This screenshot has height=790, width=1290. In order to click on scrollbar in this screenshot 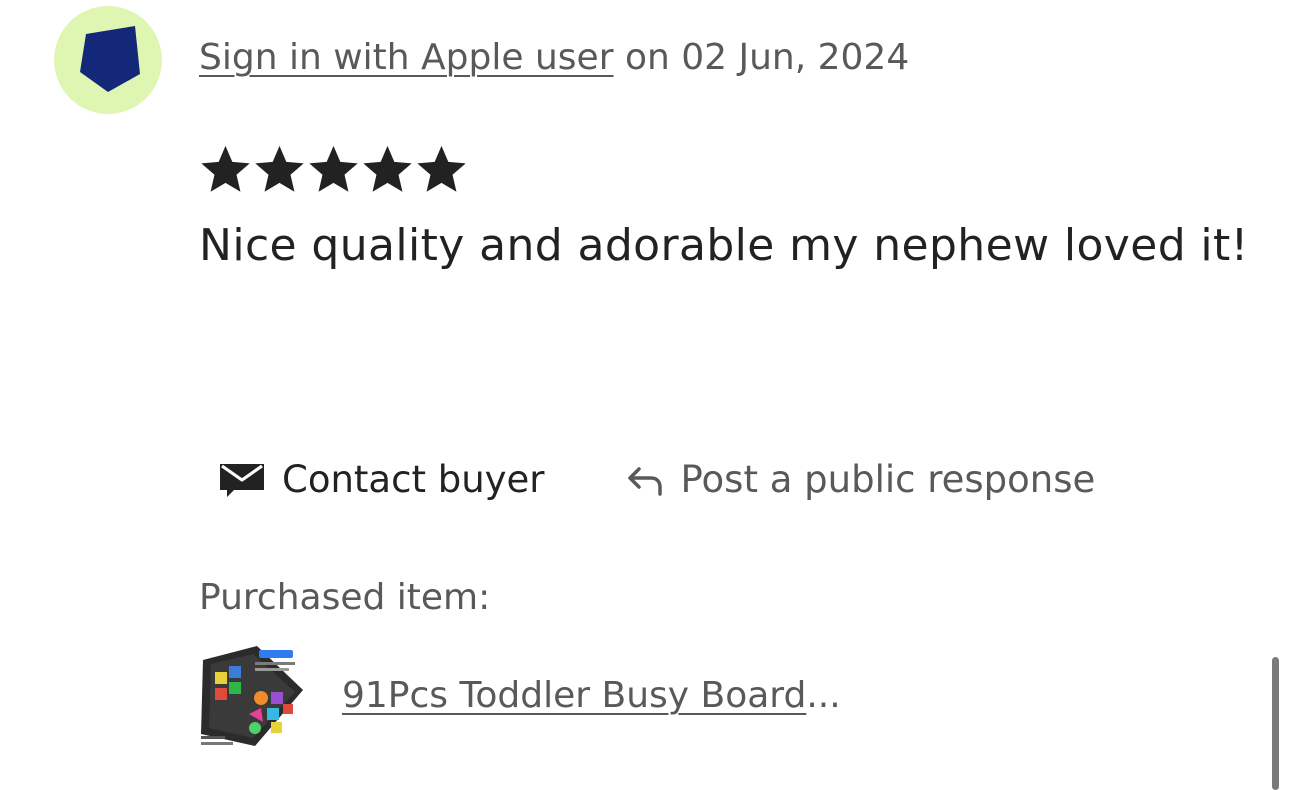, I will do `click(1275, 723)`.